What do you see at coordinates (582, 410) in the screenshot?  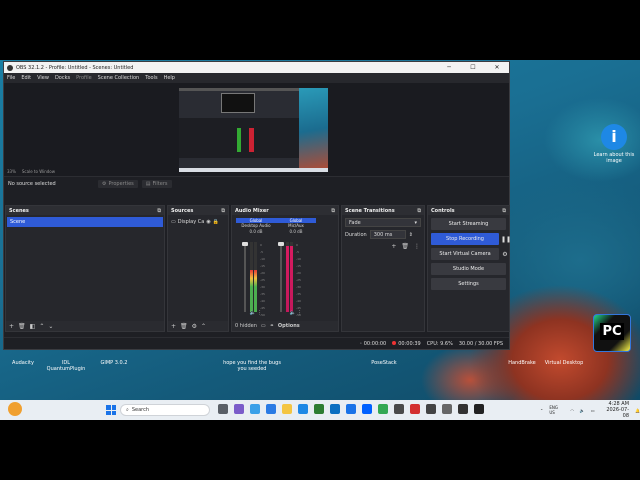 I see `volume-icon: 🔈` at bounding box center [582, 410].